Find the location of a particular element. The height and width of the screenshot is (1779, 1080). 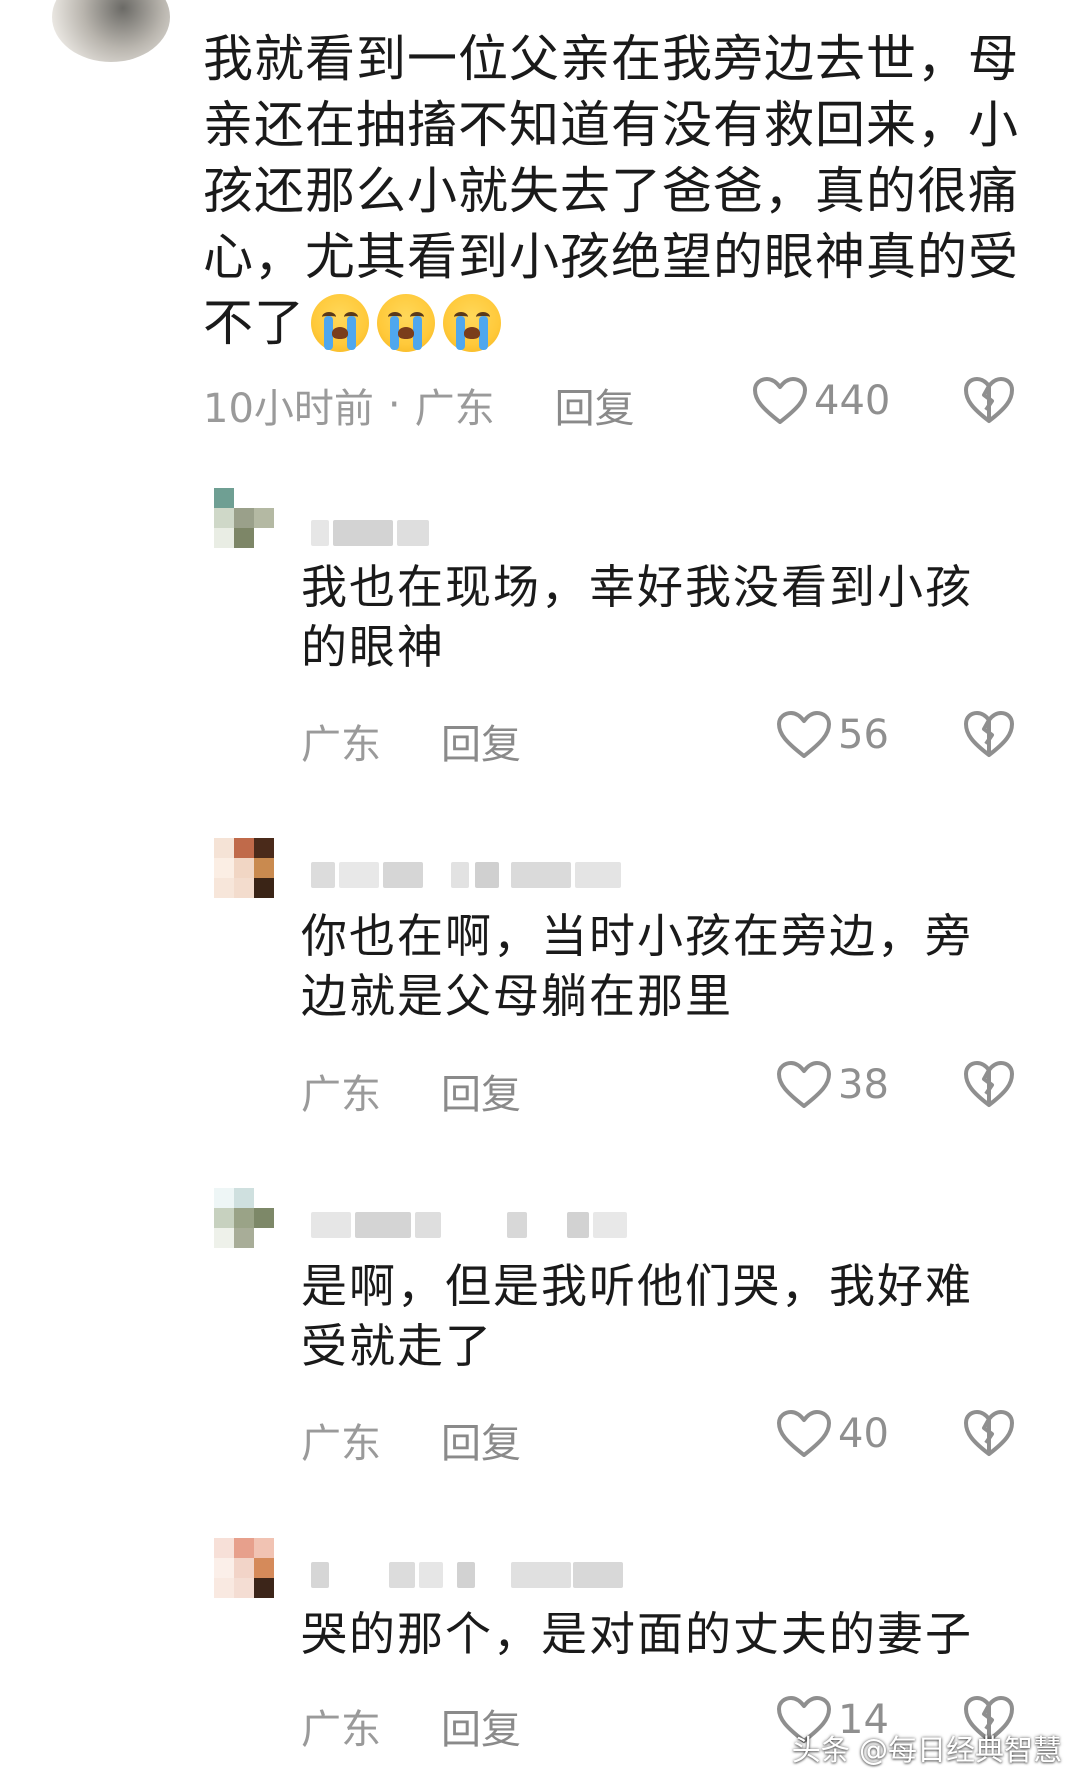

like-button: 40 is located at coordinates (832, 1434).